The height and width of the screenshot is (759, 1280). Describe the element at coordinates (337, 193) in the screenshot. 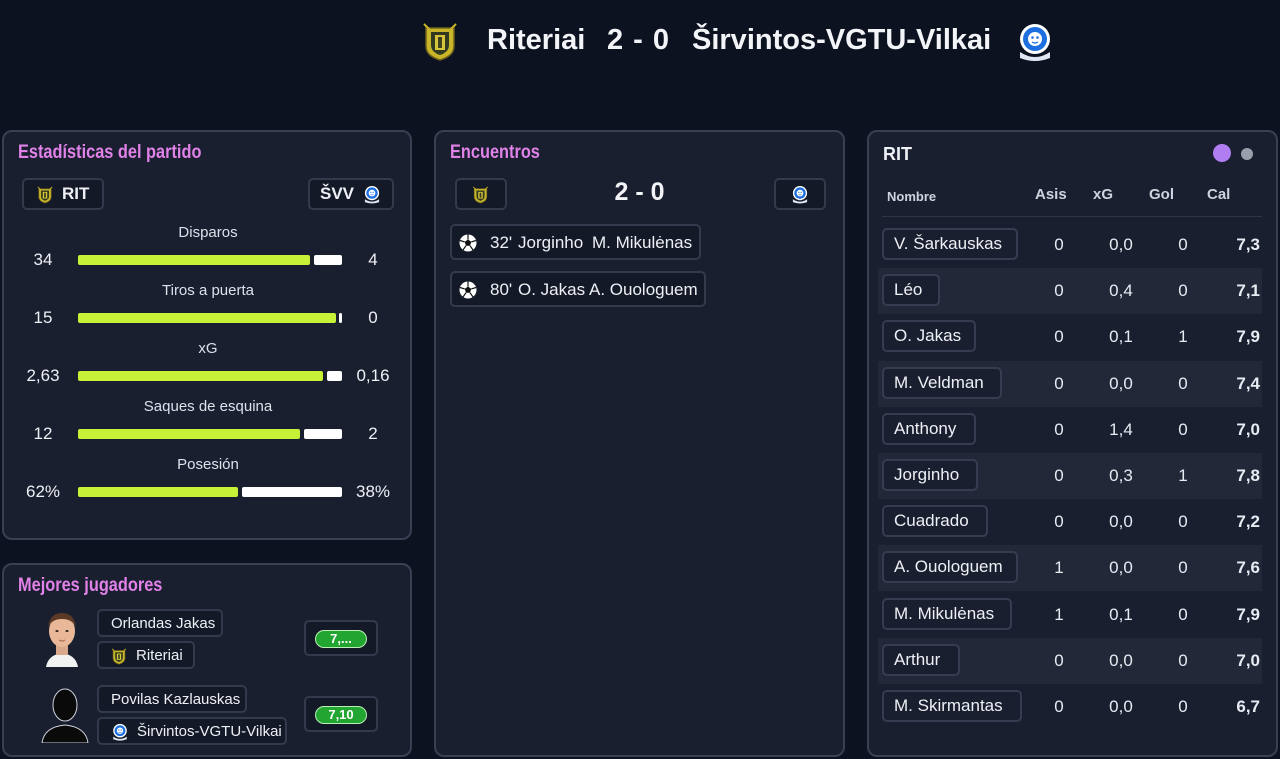

I see `away-team-abbr: ŠVV` at that location.